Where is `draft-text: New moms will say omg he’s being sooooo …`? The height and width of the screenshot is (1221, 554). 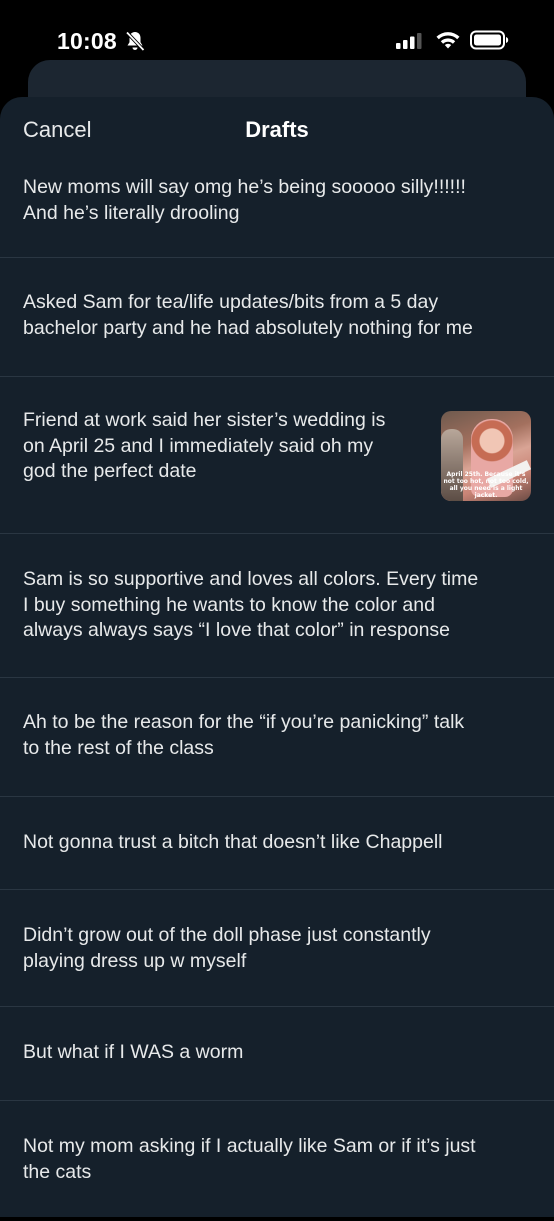
draft-text: New moms will say omg he’s being sooooo … is located at coordinates (244, 200).